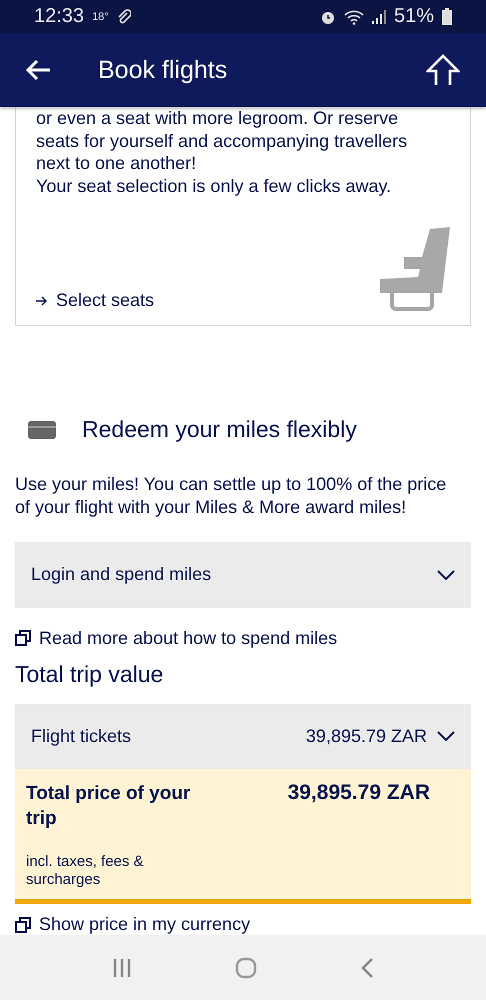 The height and width of the screenshot is (1000, 486). I want to click on back-button, so click(39, 70).